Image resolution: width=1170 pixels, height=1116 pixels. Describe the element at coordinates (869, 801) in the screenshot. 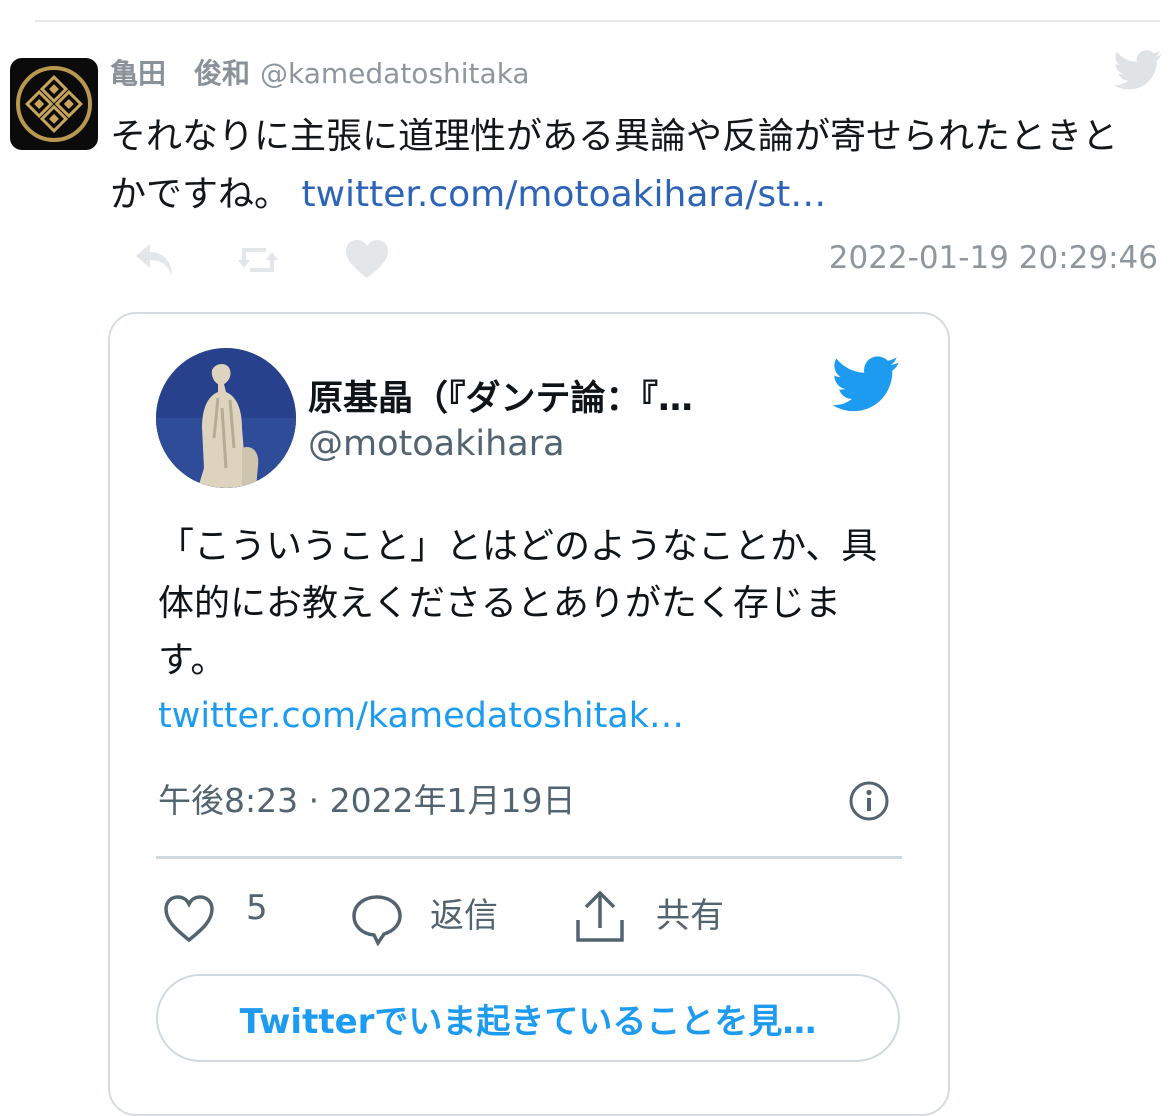

I see `info-icon` at that location.